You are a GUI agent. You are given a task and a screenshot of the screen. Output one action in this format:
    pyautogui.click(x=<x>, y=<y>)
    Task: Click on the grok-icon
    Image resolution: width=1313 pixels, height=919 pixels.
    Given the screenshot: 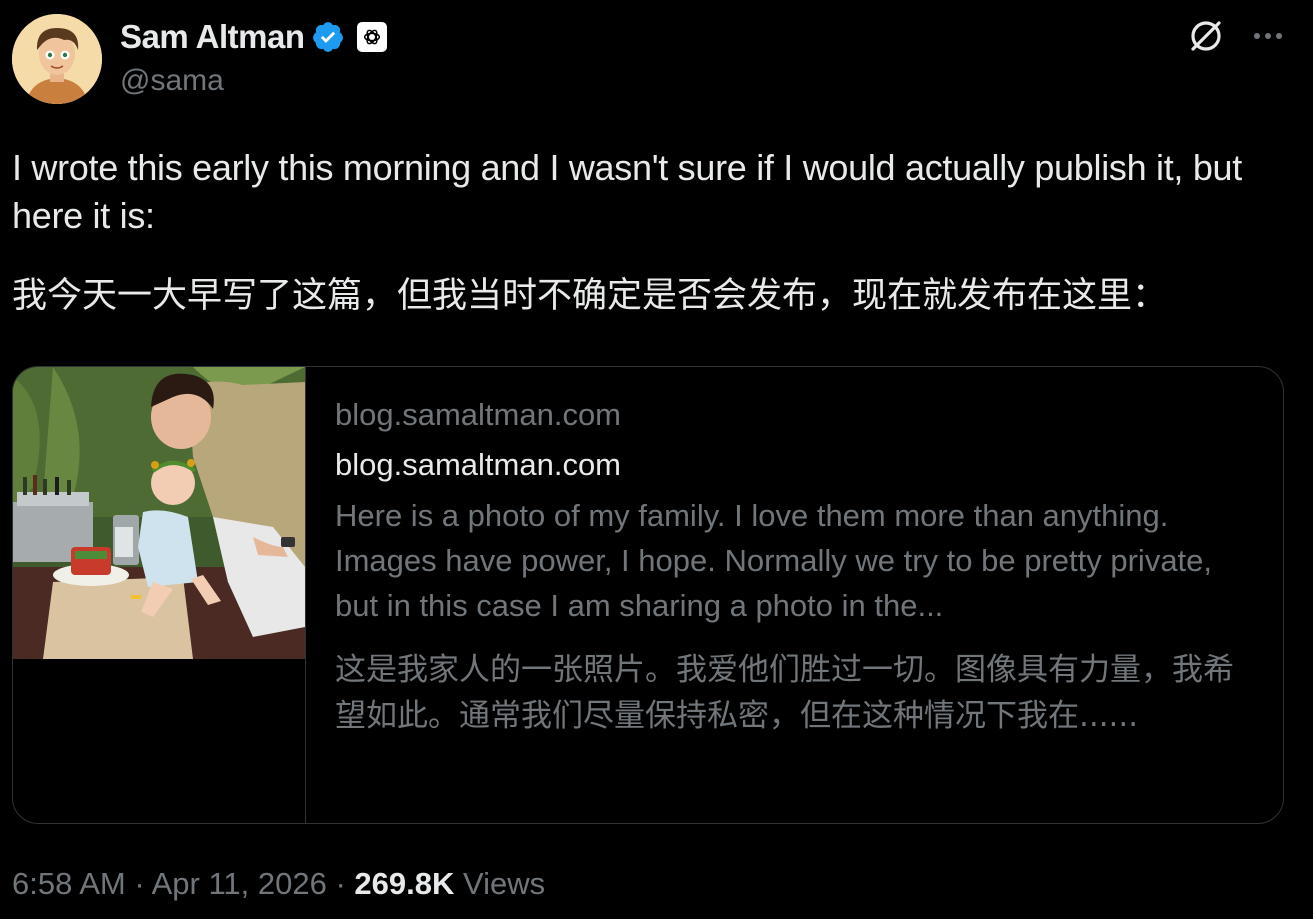 What is the action you would take?
    pyautogui.click(x=1206, y=36)
    